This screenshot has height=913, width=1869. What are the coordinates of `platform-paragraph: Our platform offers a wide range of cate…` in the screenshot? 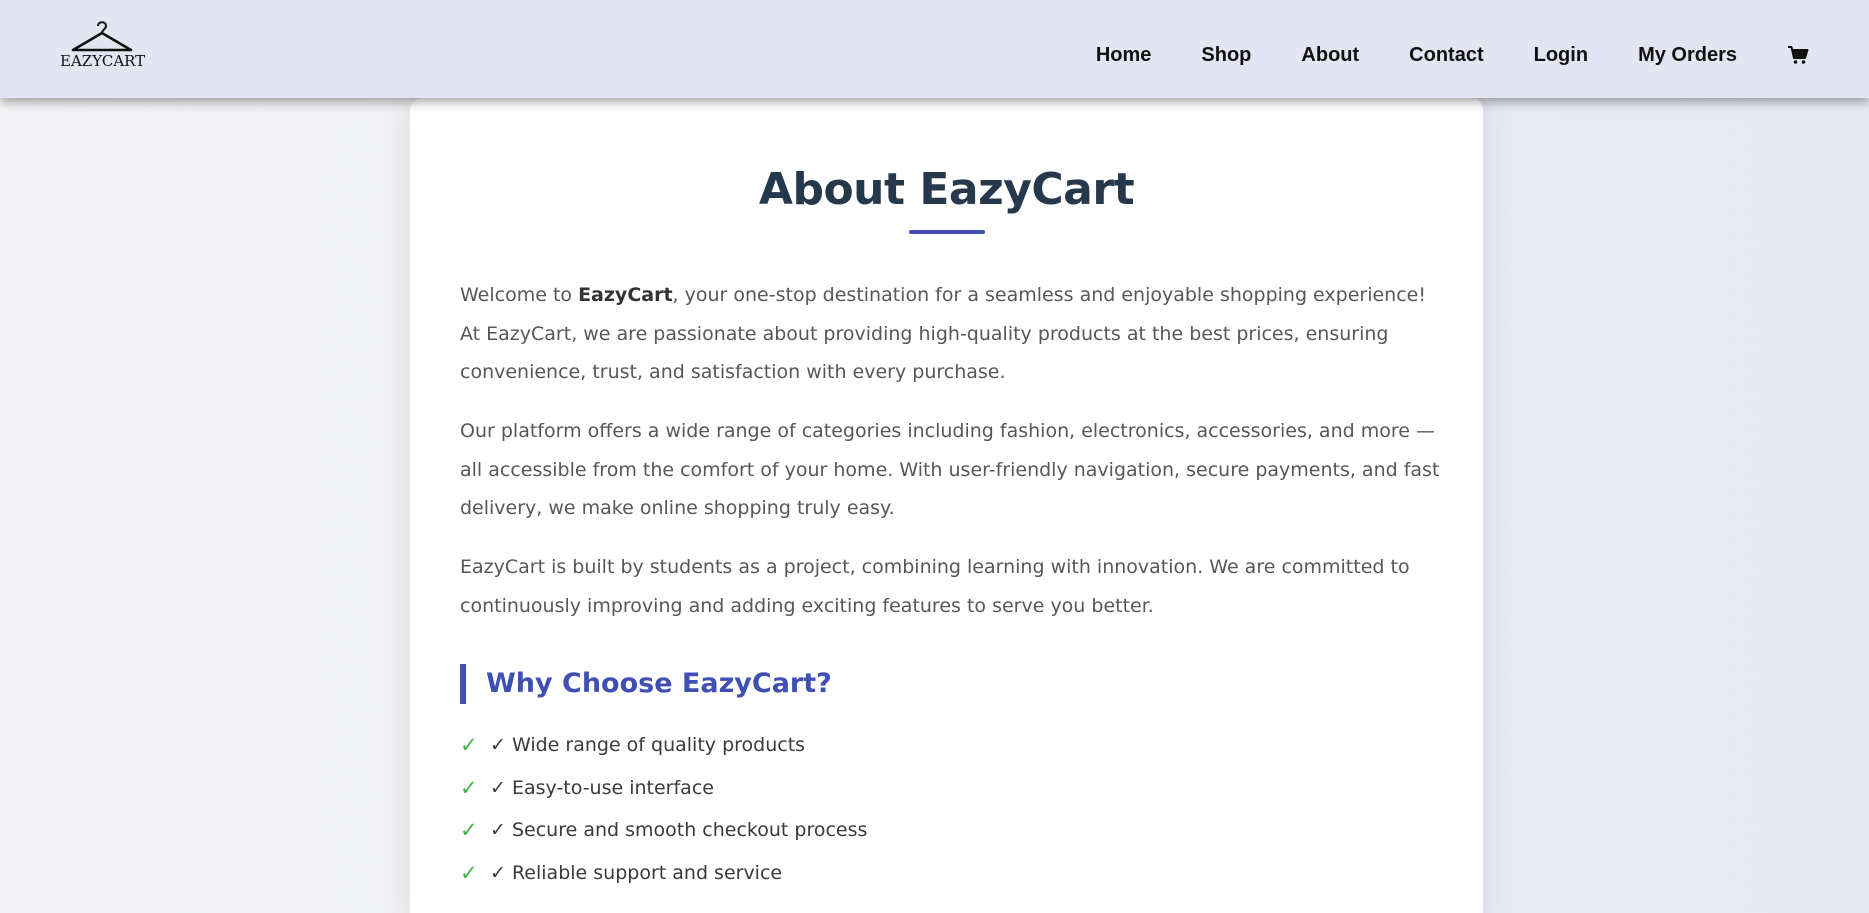 It's located at (950, 469).